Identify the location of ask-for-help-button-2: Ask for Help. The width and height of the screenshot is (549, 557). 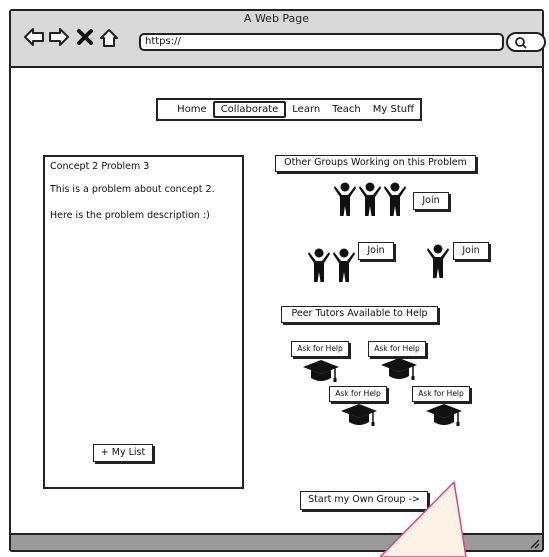
(397, 349).